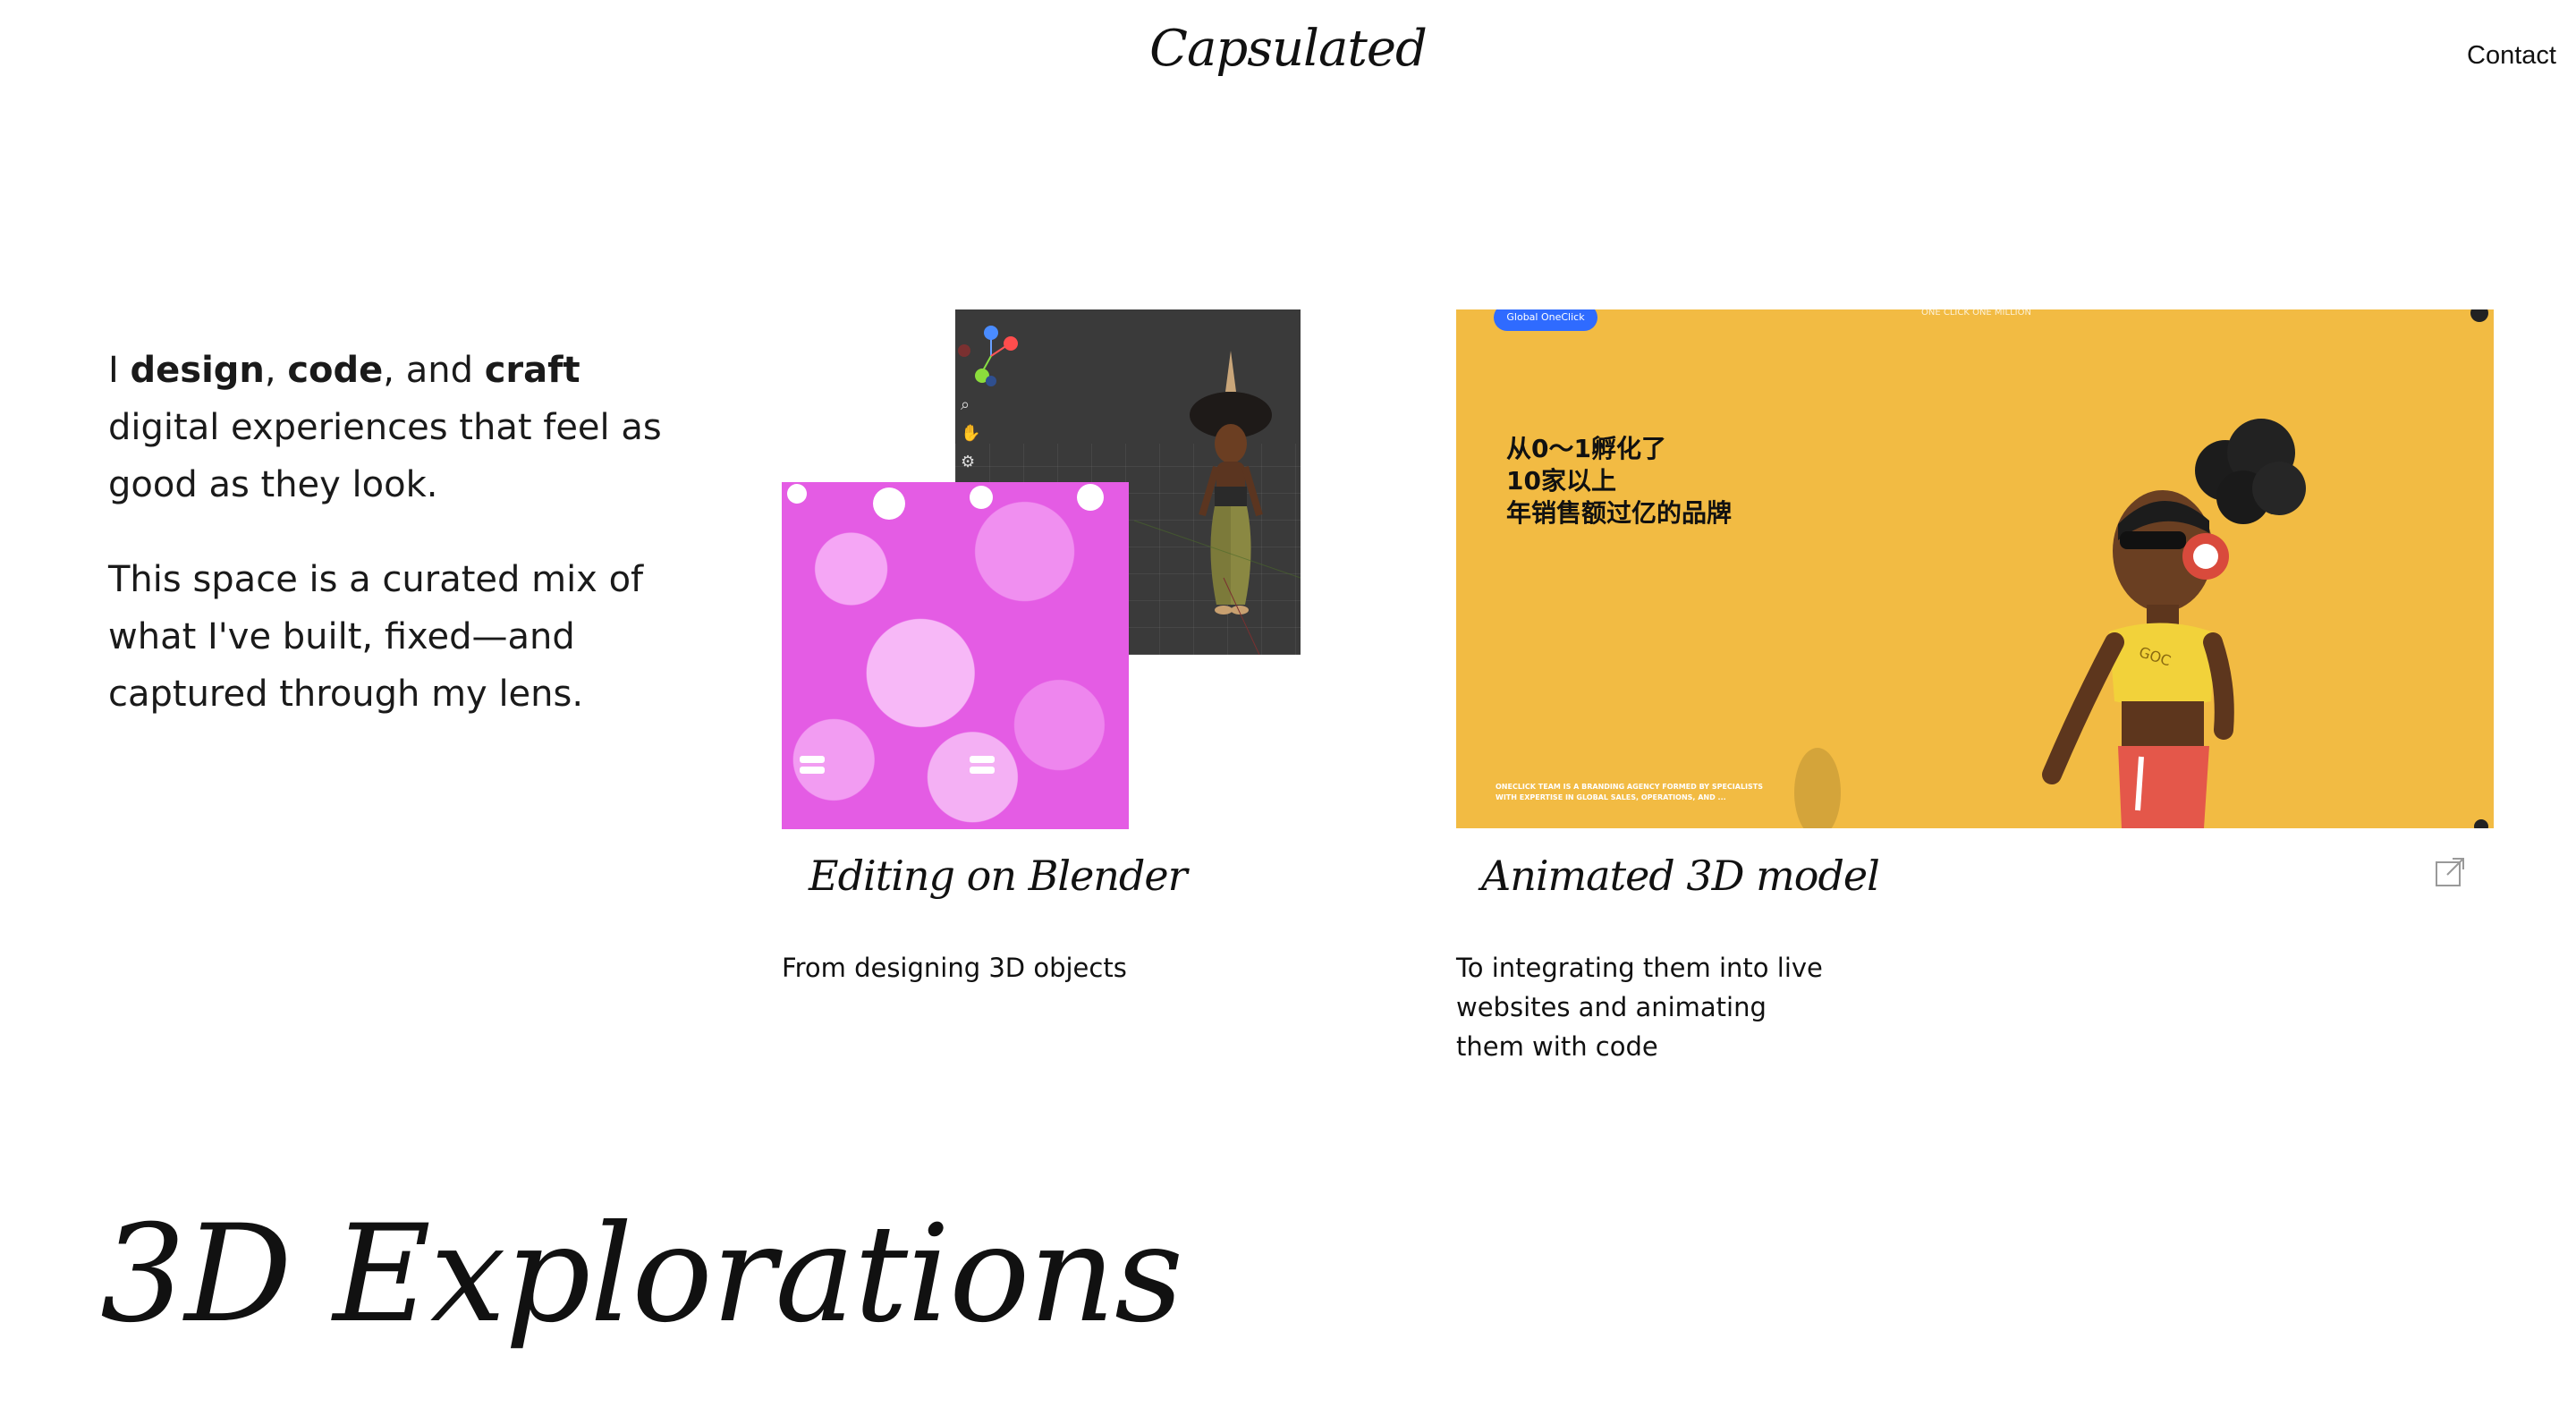 The image size is (2576, 1424). I want to click on intro-sep: , and, so click(434, 370).